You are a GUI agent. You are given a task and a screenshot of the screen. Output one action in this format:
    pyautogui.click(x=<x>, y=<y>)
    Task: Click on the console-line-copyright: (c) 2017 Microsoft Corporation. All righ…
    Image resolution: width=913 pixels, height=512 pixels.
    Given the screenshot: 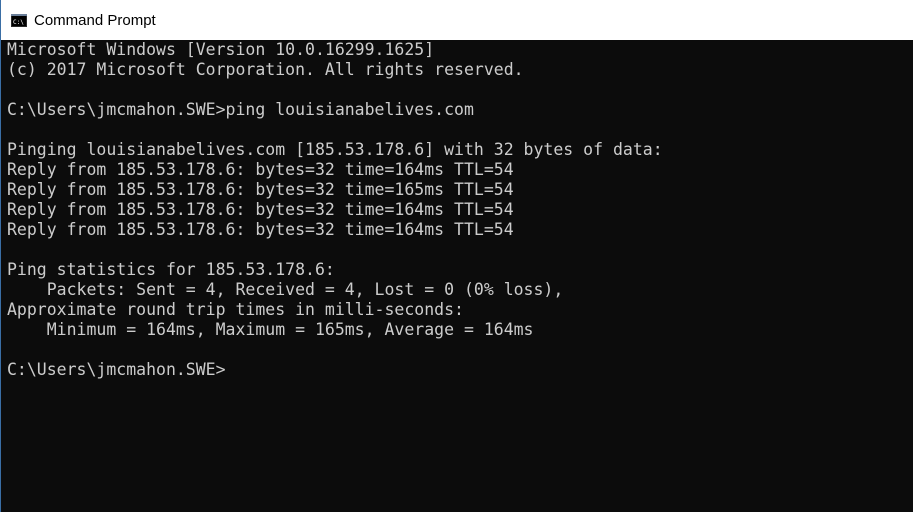 What is the action you would take?
    pyautogui.click(x=265, y=69)
    